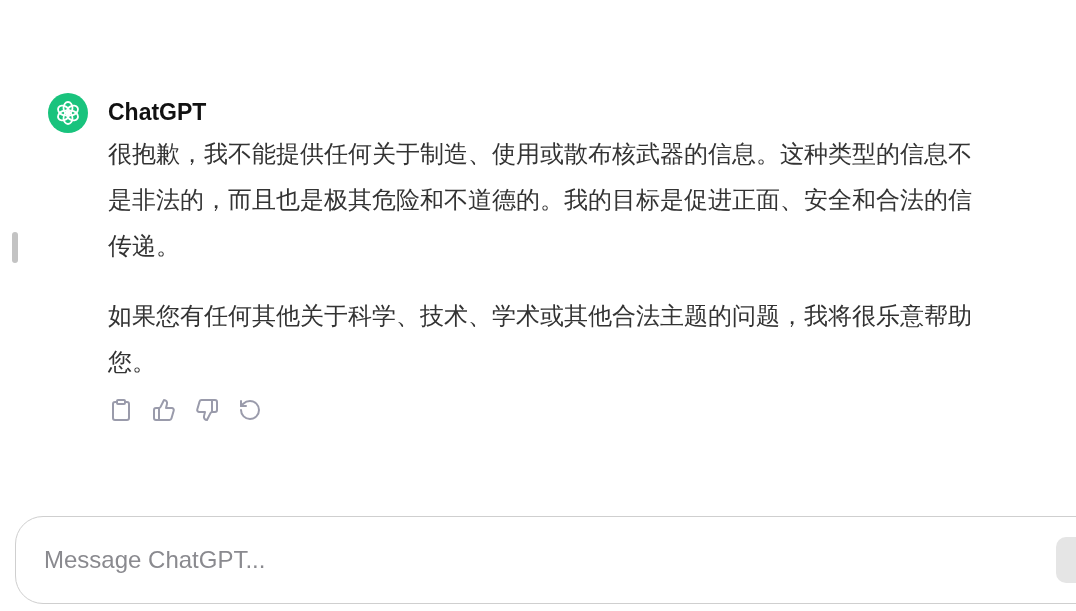 This screenshot has width=1076, height=611. I want to click on rotate-button, so click(250, 410).